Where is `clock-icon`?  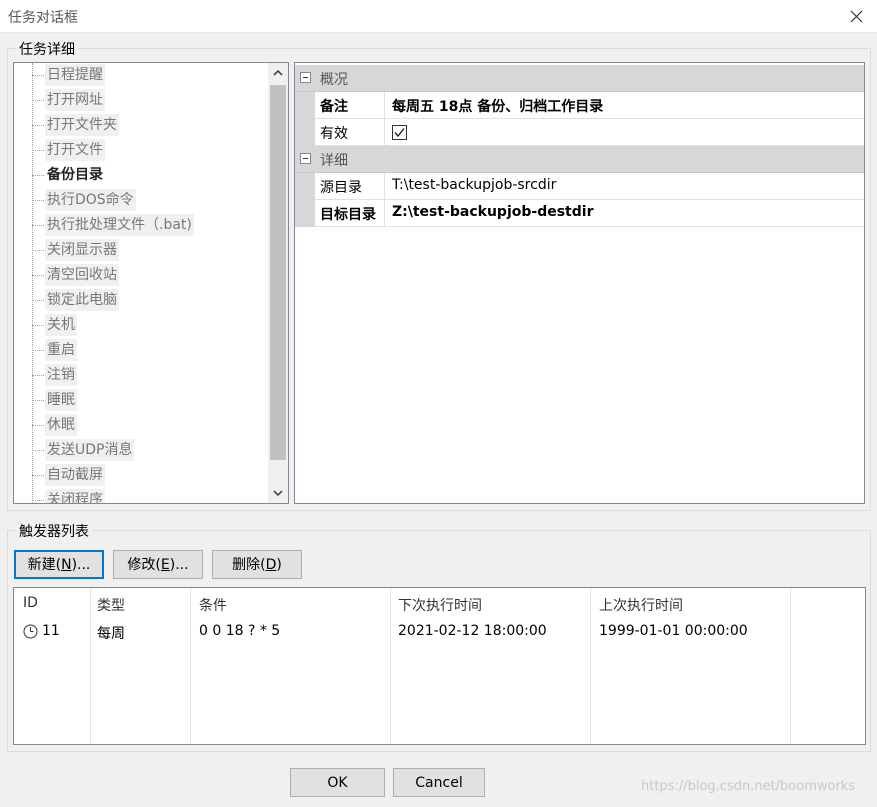 clock-icon is located at coordinates (30, 631).